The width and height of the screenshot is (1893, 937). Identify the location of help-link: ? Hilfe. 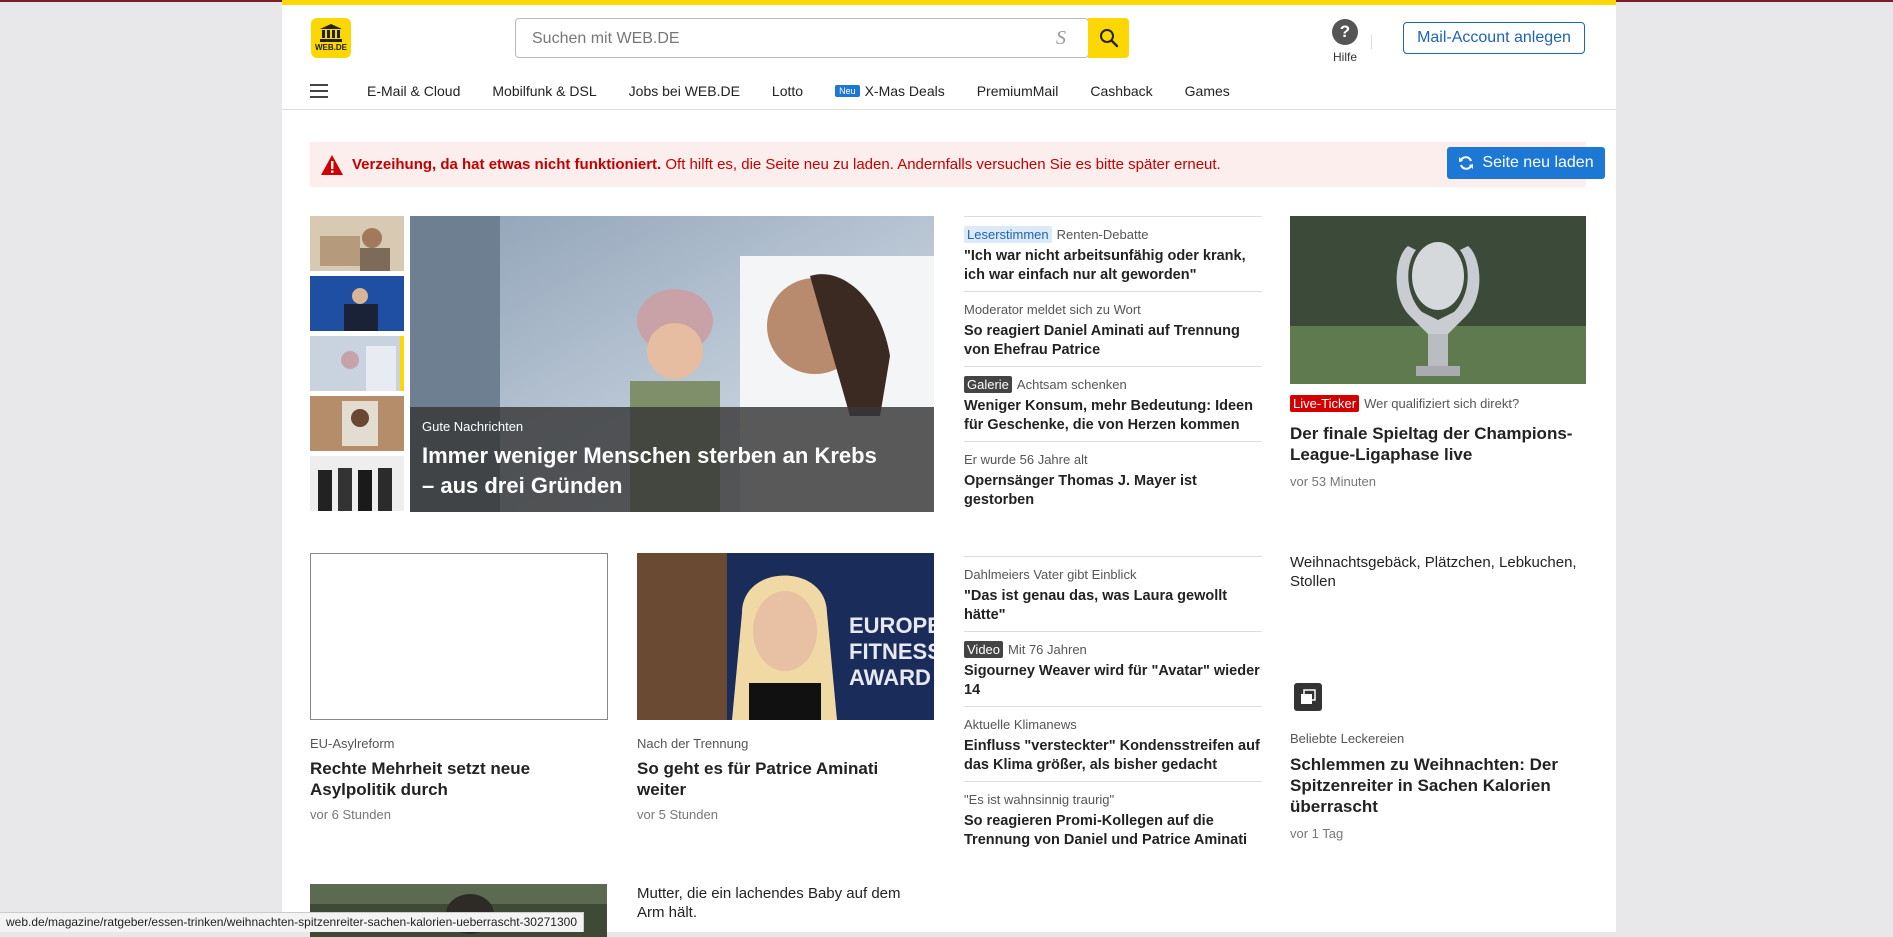
(1345, 41).